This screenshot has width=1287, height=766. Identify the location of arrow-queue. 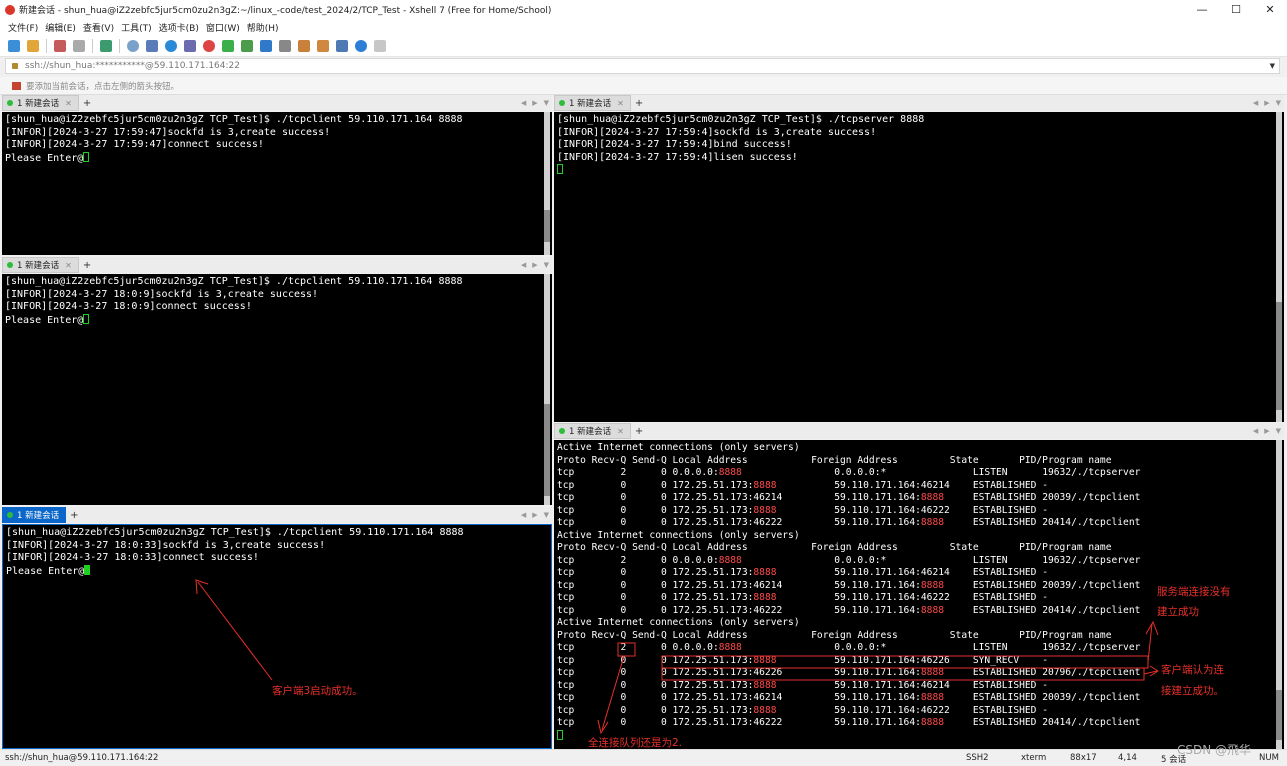
(613, 693).